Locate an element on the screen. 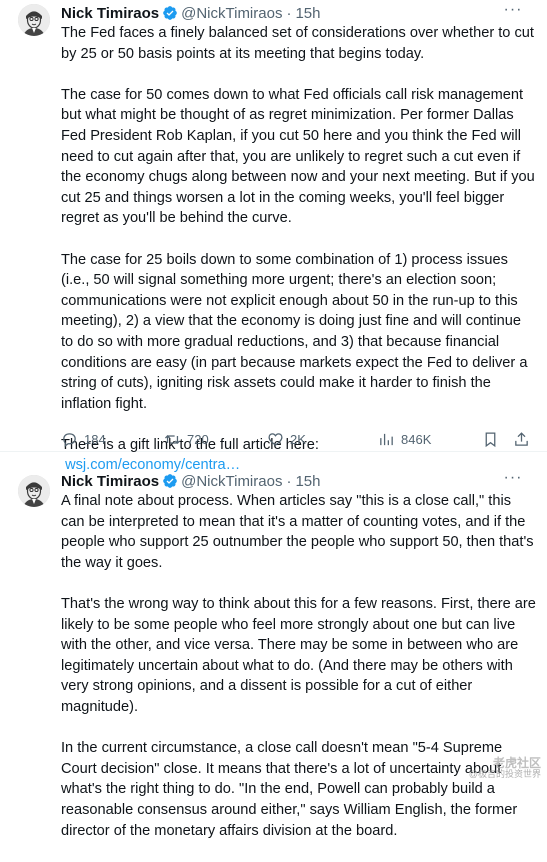  reply-count: 184 is located at coordinates (95, 439).